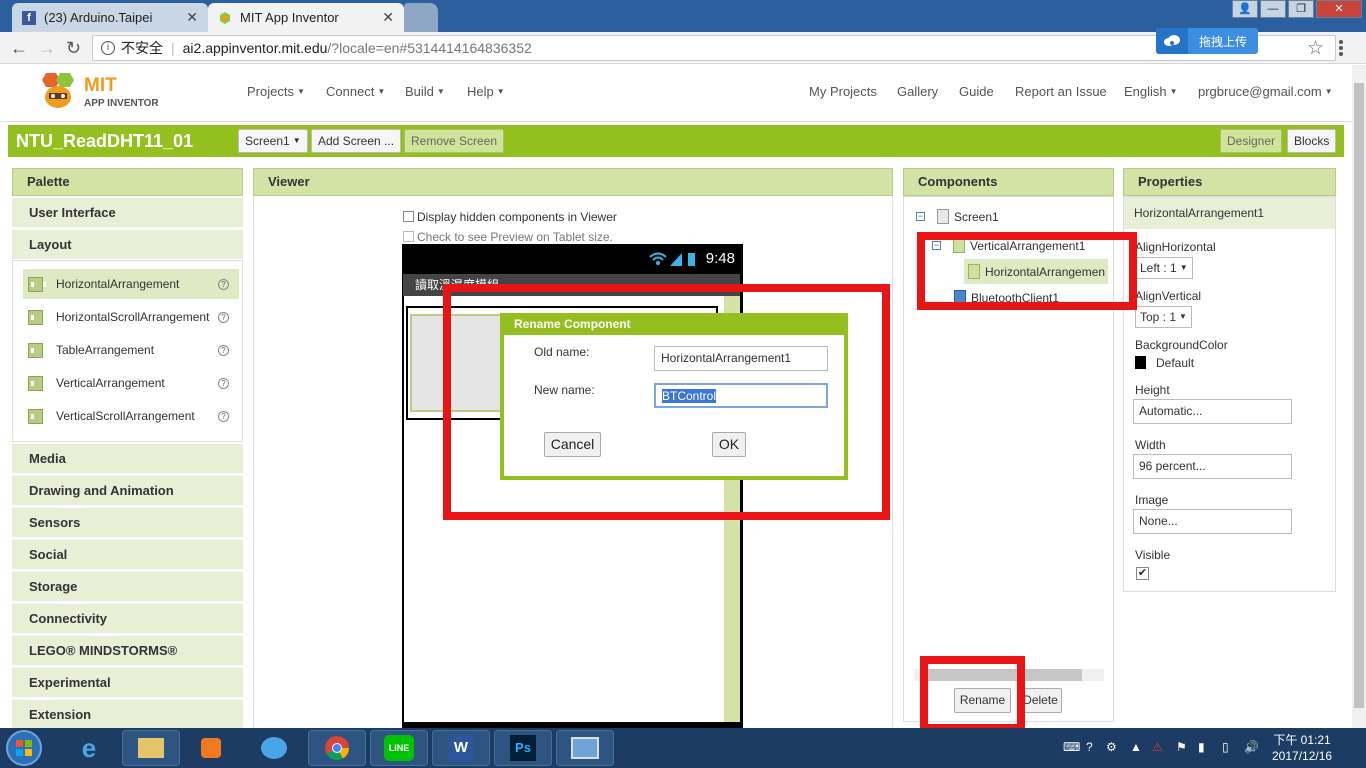 Image resolution: width=1366 pixels, height=768 pixels. Describe the element at coordinates (1312, 141) in the screenshot. I see `blocks-button: Blocks` at that location.